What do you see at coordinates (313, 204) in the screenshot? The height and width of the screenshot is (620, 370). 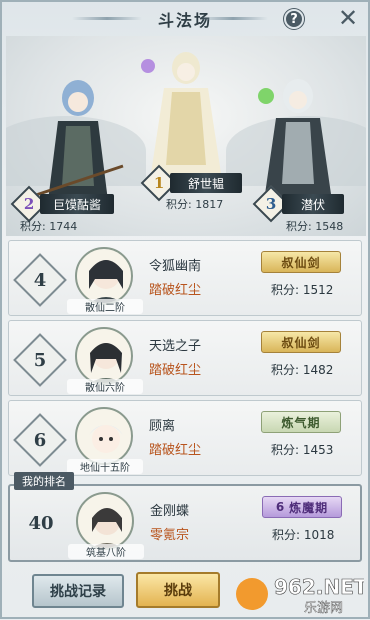 I see `player-3-name: 潜伏` at bounding box center [313, 204].